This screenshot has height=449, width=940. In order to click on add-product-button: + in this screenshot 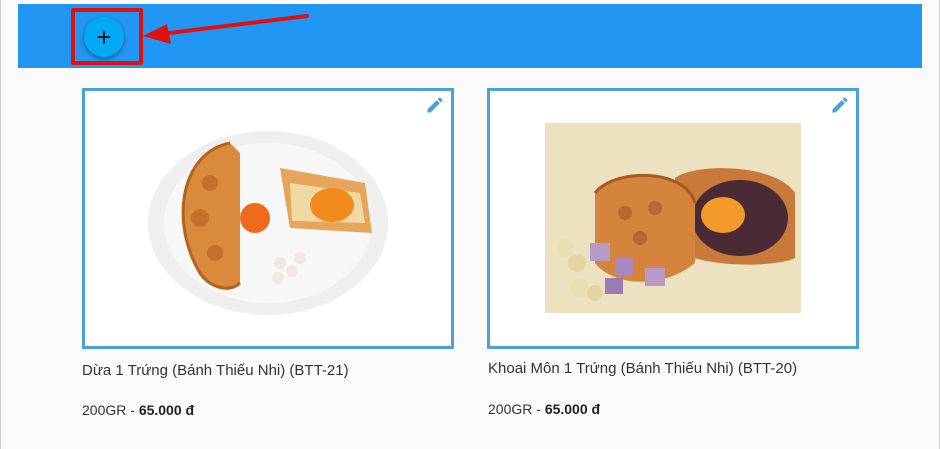, I will do `click(104, 37)`.